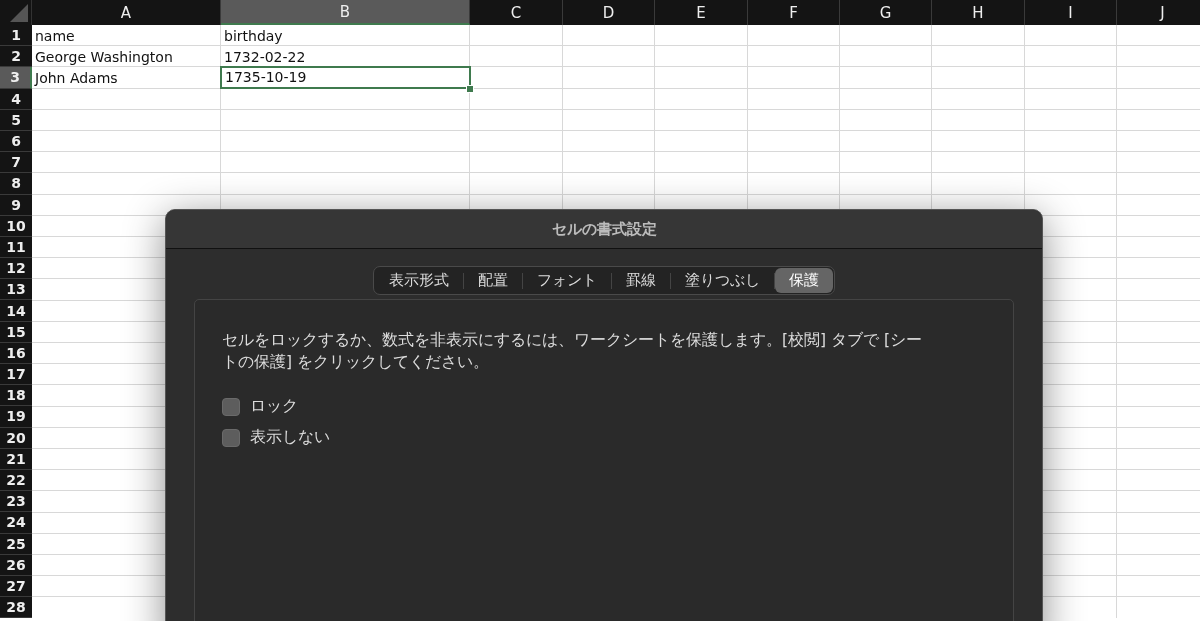 The height and width of the screenshot is (621, 1200). What do you see at coordinates (290, 437) in the screenshot?
I see `checkbox-label: 表示しない` at bounding box center [290, 437].